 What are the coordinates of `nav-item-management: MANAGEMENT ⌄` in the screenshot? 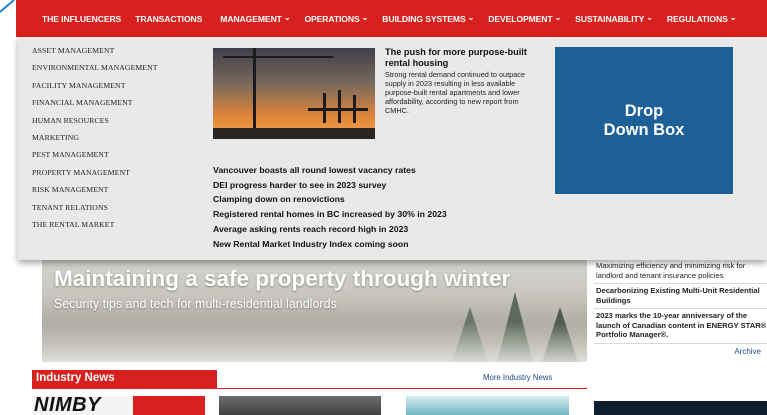 It's located at (255, 18).